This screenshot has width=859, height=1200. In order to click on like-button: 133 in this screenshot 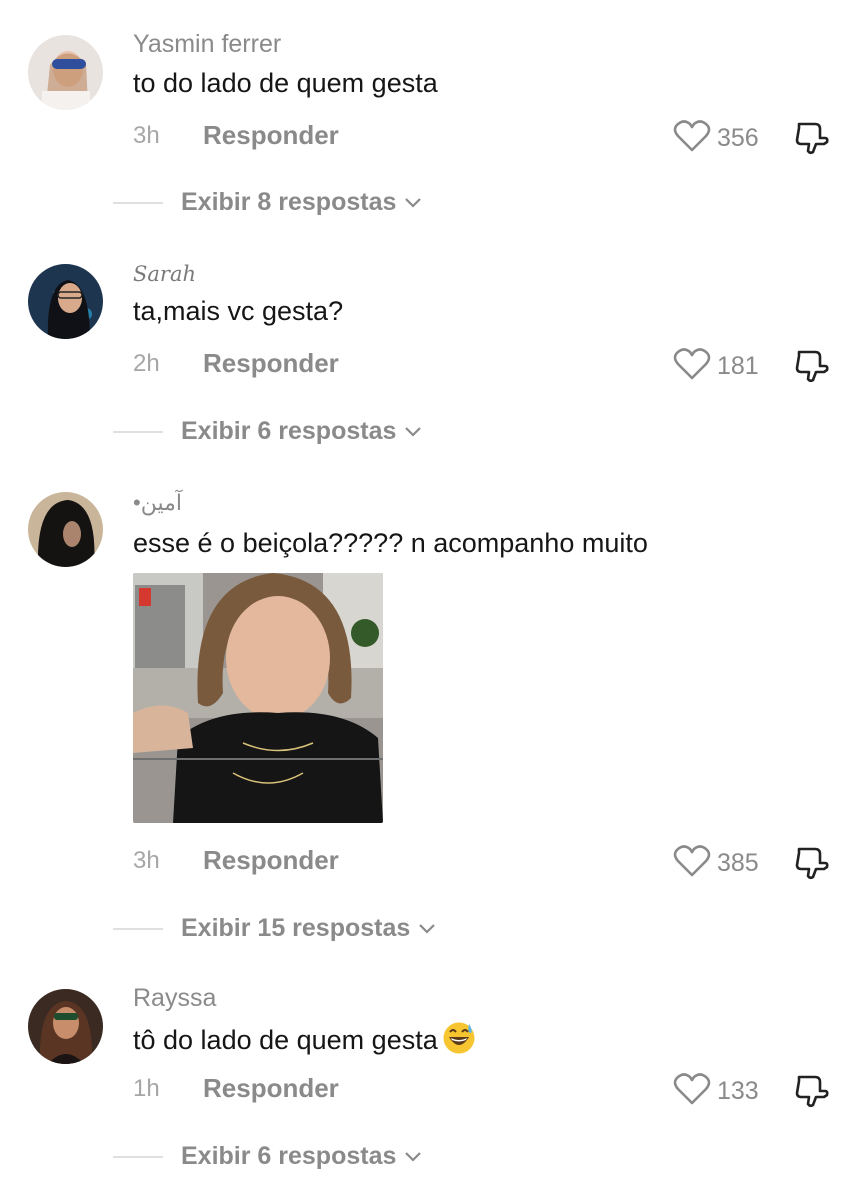, I will do `click(716, 1091)`.